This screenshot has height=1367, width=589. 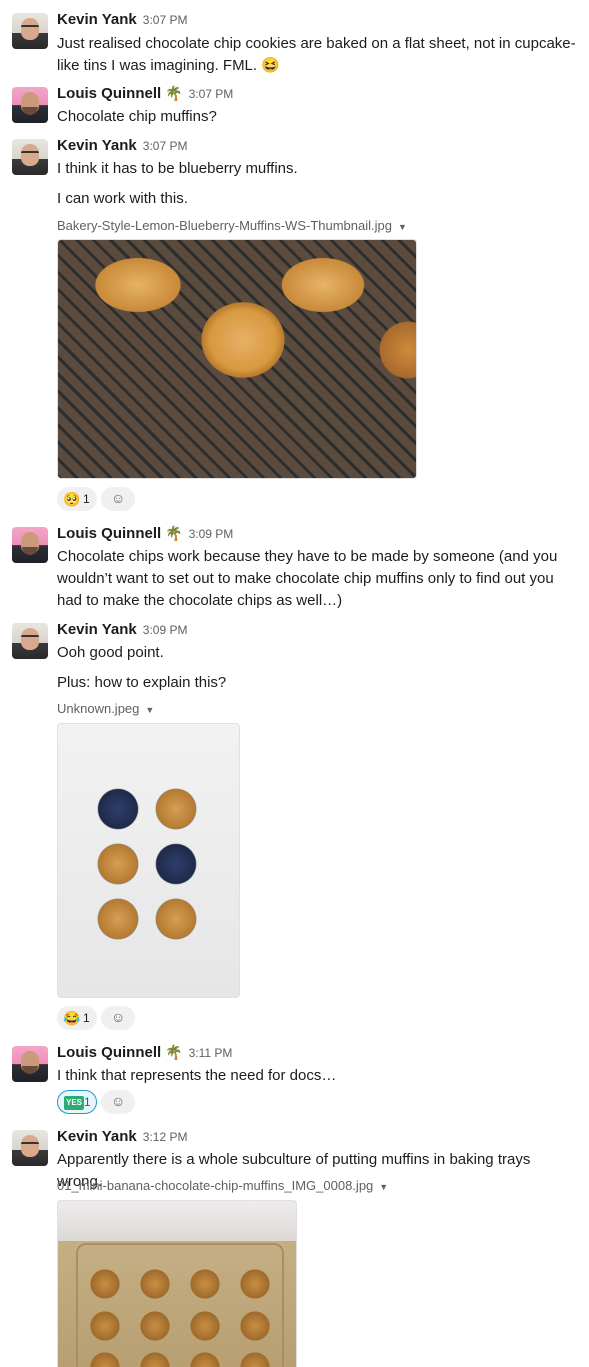 What do you see at coordinates (98, 708) in the screenshot?
I see `file-name-label: Unknown.jpeg` at bounding box center [98, 708].